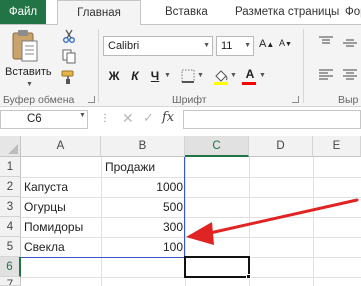 This screenshot has height=286, width=361. I want to click on paste-icon, so click(25, 46).